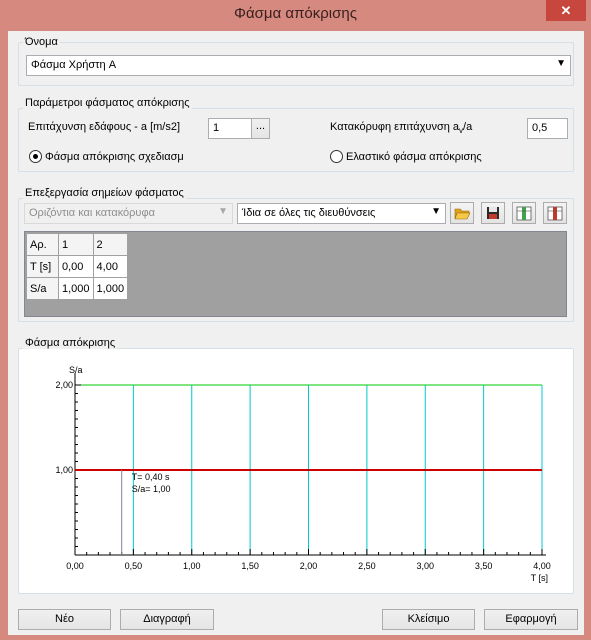  I want to click on save-icon, so click(493, 213).